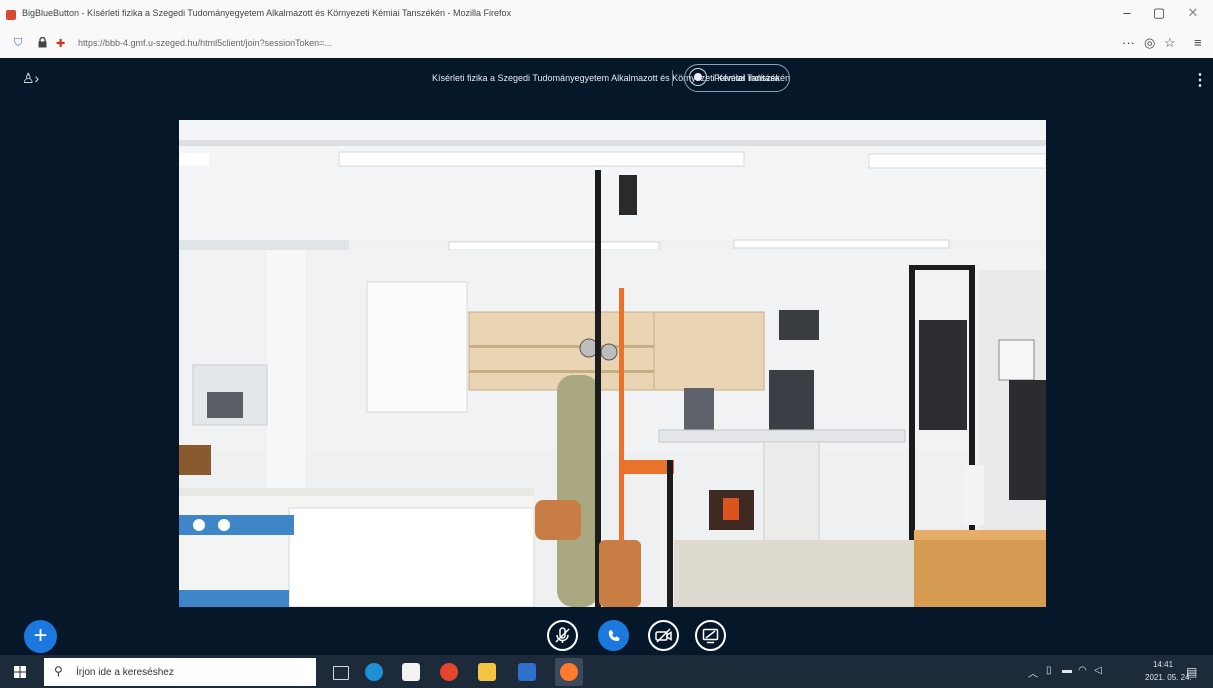 The image size is (1213, 688). I want to click on windows-start-icon, so click(20, 672).